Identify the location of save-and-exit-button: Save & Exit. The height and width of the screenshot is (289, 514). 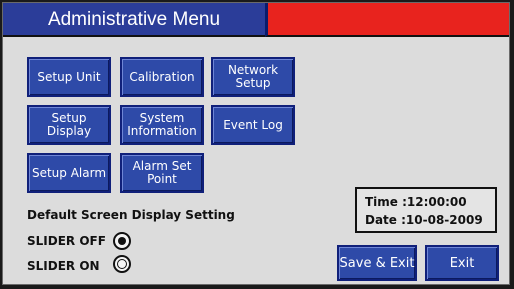
(377, 263).